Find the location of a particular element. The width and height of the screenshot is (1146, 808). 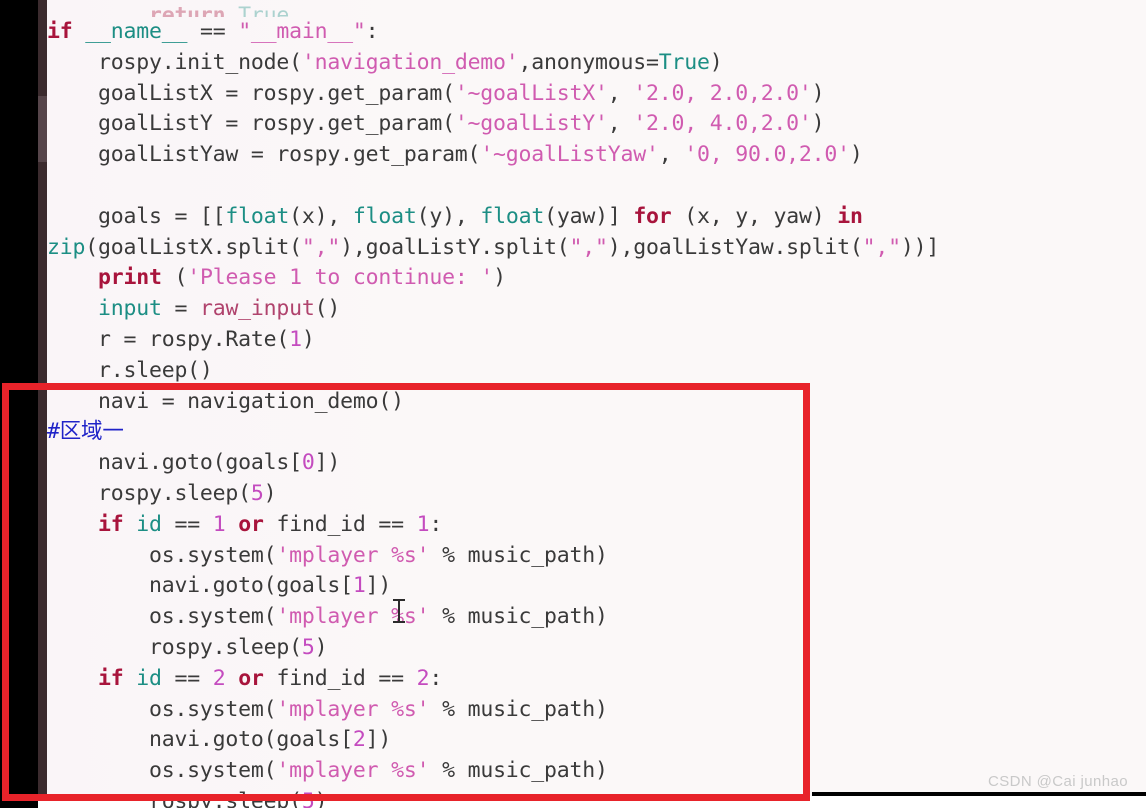

editor-gutter is located at coordinates (42, 398).